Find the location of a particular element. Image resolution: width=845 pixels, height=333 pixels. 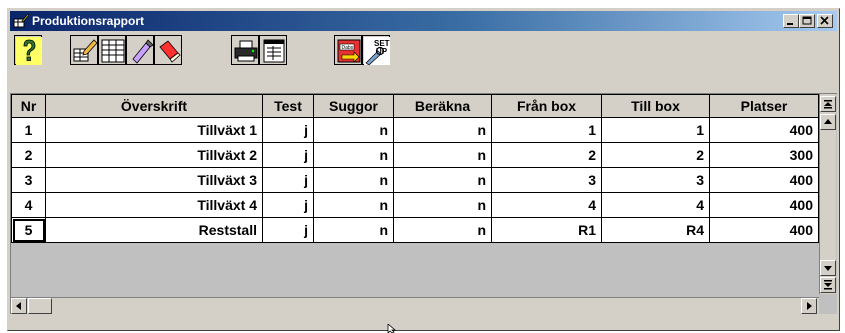

vertical-scrollbar is located at coordinates (827, 194).